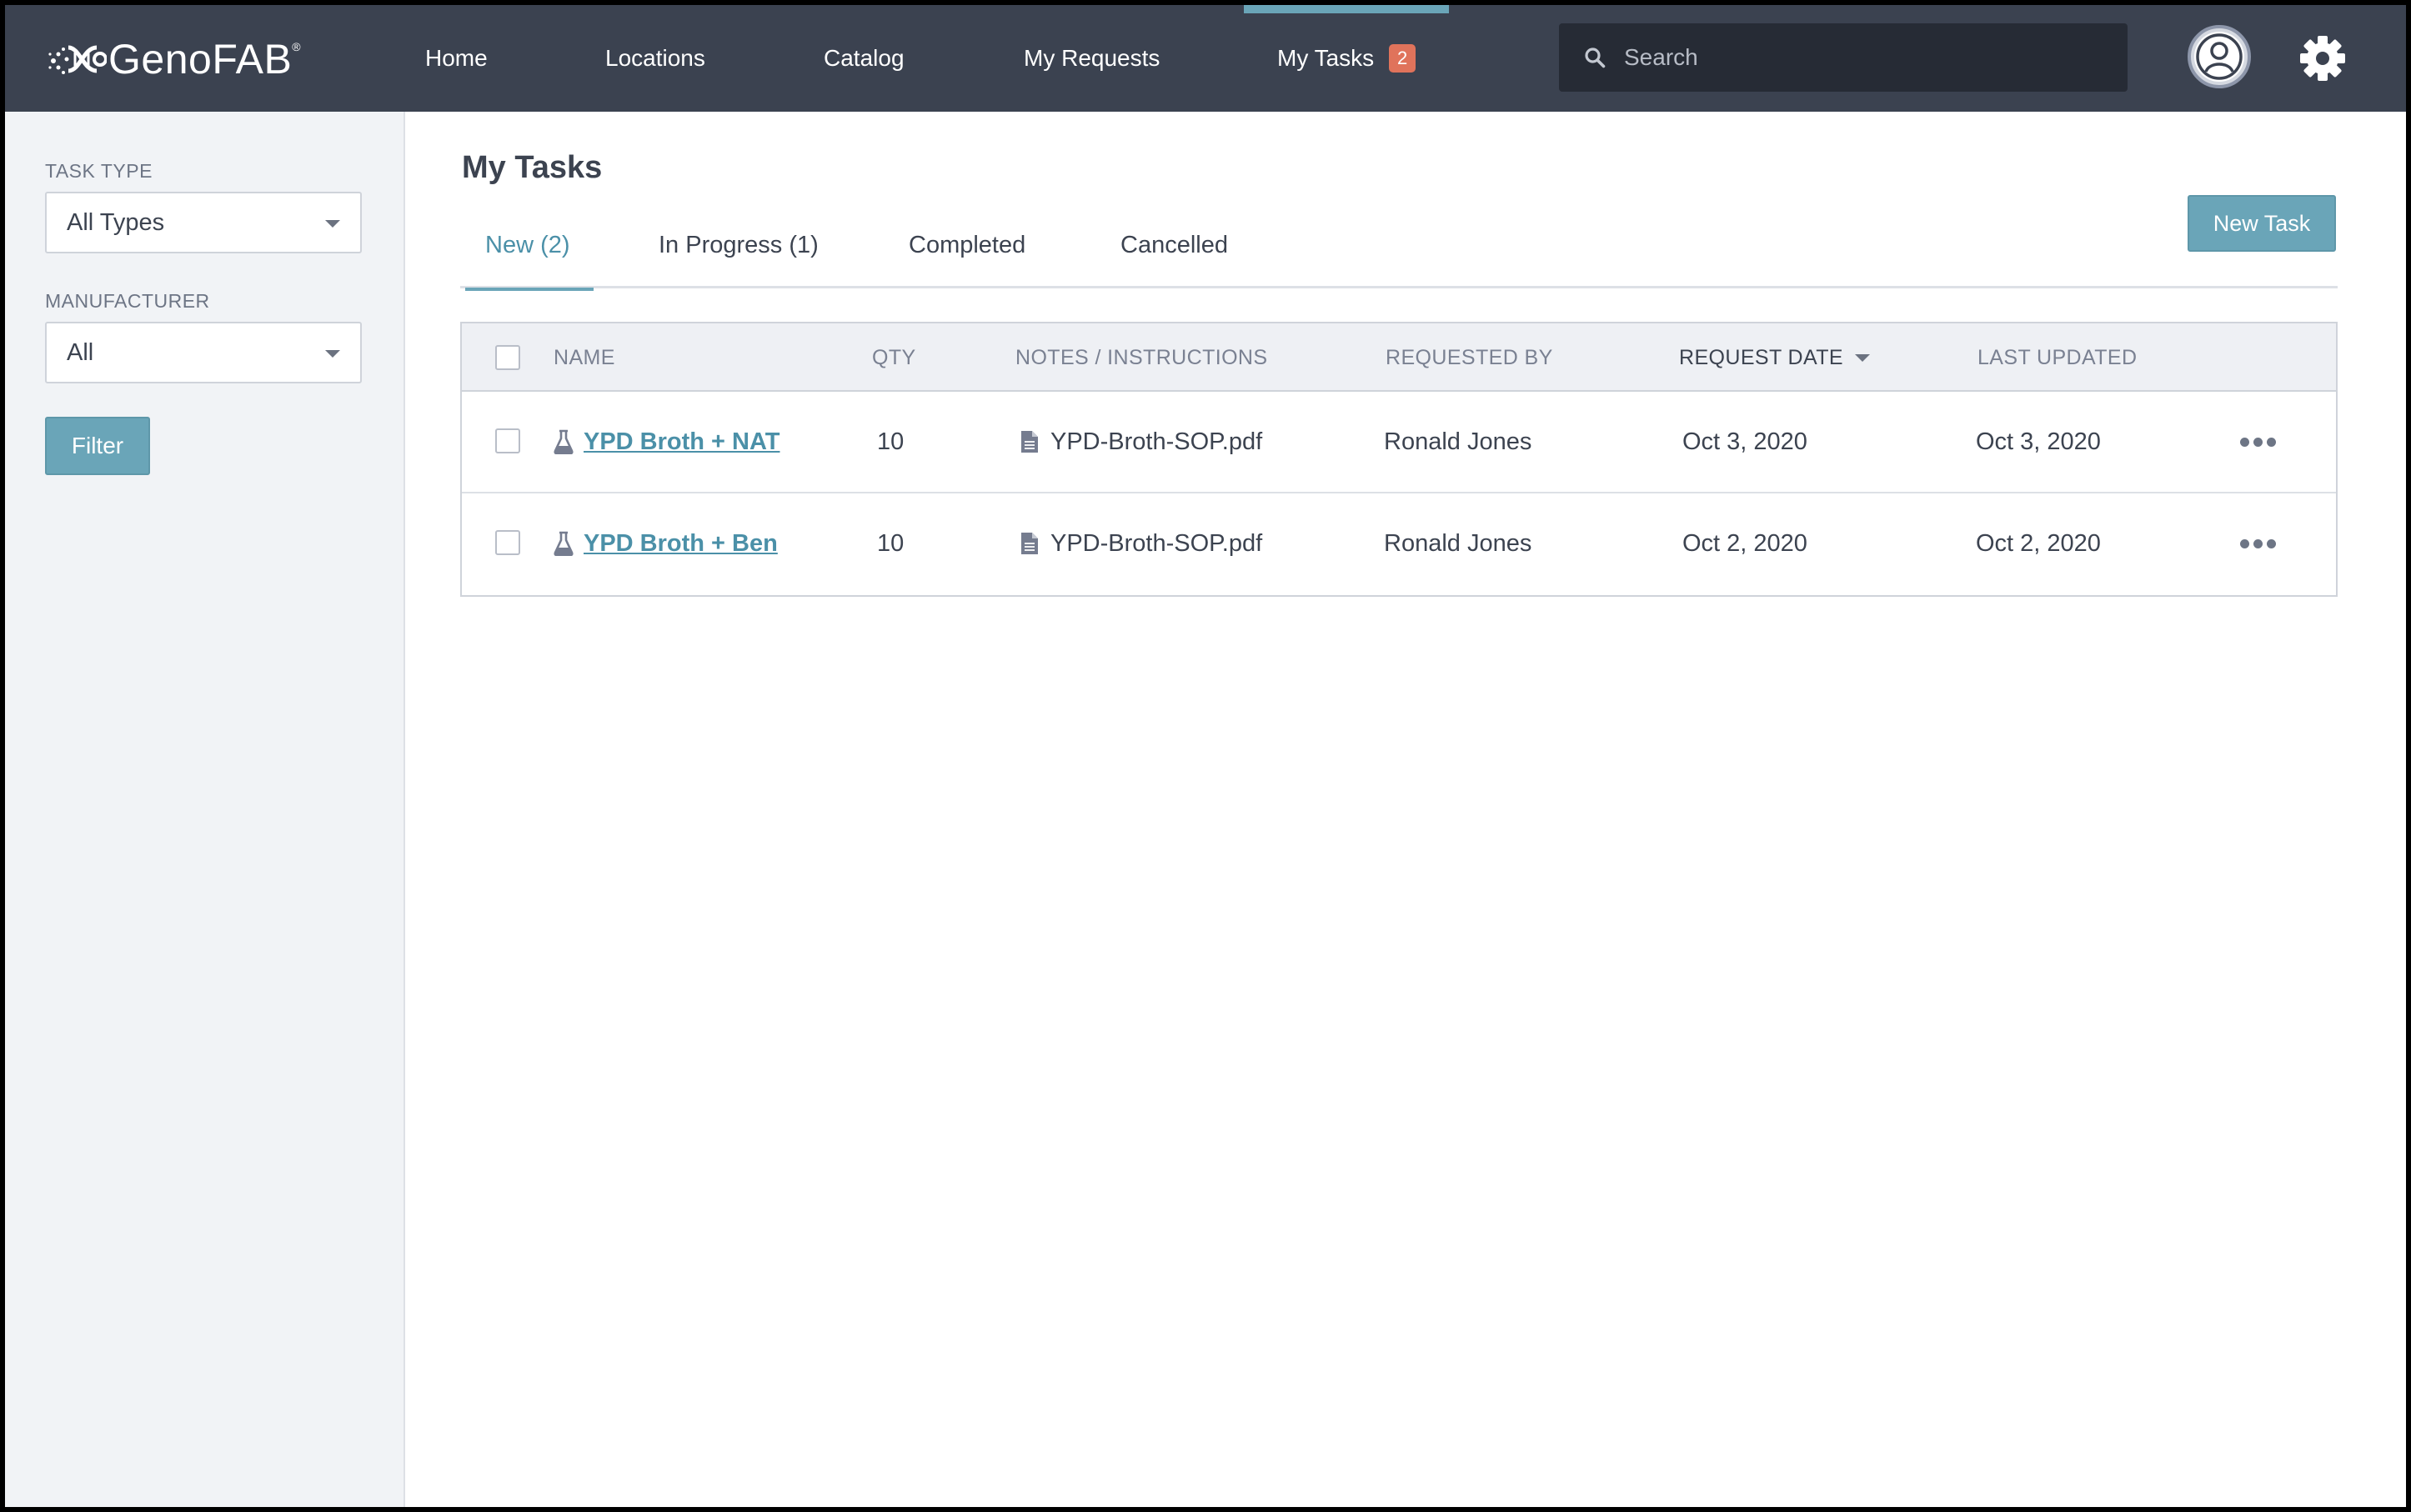 This screenshot has width=2411, height=1512. I want to click on nav-my-tasks: My Tasks 2, so click(1346, 59).